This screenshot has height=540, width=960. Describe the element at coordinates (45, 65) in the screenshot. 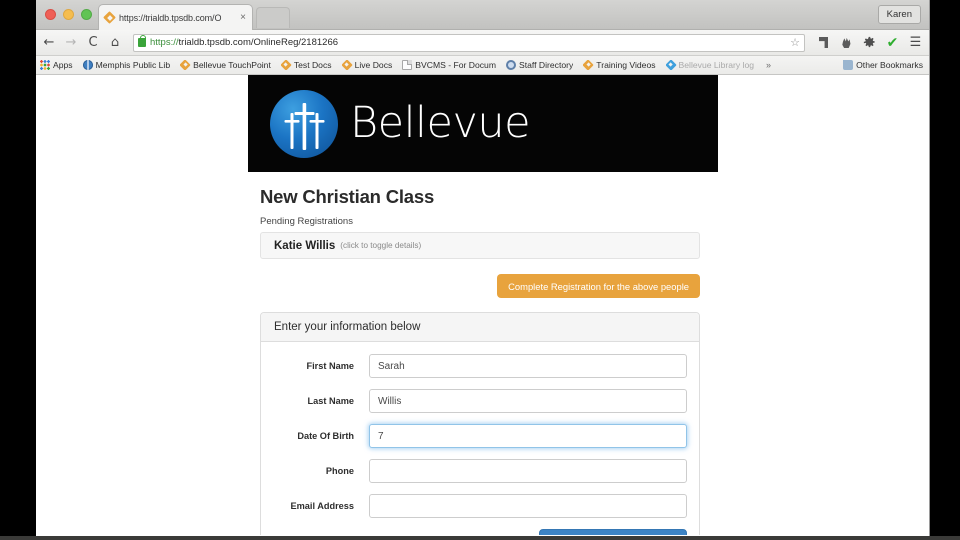

I see `apps-grid-icon` at that location.